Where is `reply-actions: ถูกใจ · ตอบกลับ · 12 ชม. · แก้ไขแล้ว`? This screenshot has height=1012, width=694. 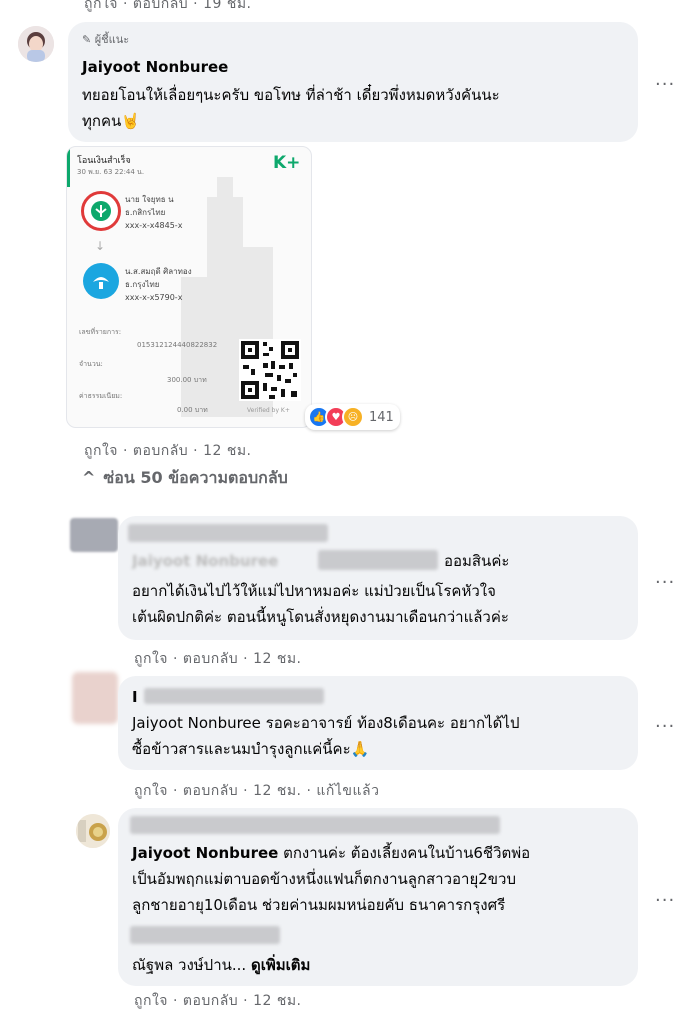 reply-actions: ถูกใจ · ตอบกลับ · 12 ชม. · แก้ไขแล้ว is located at coordinates (257, 791).